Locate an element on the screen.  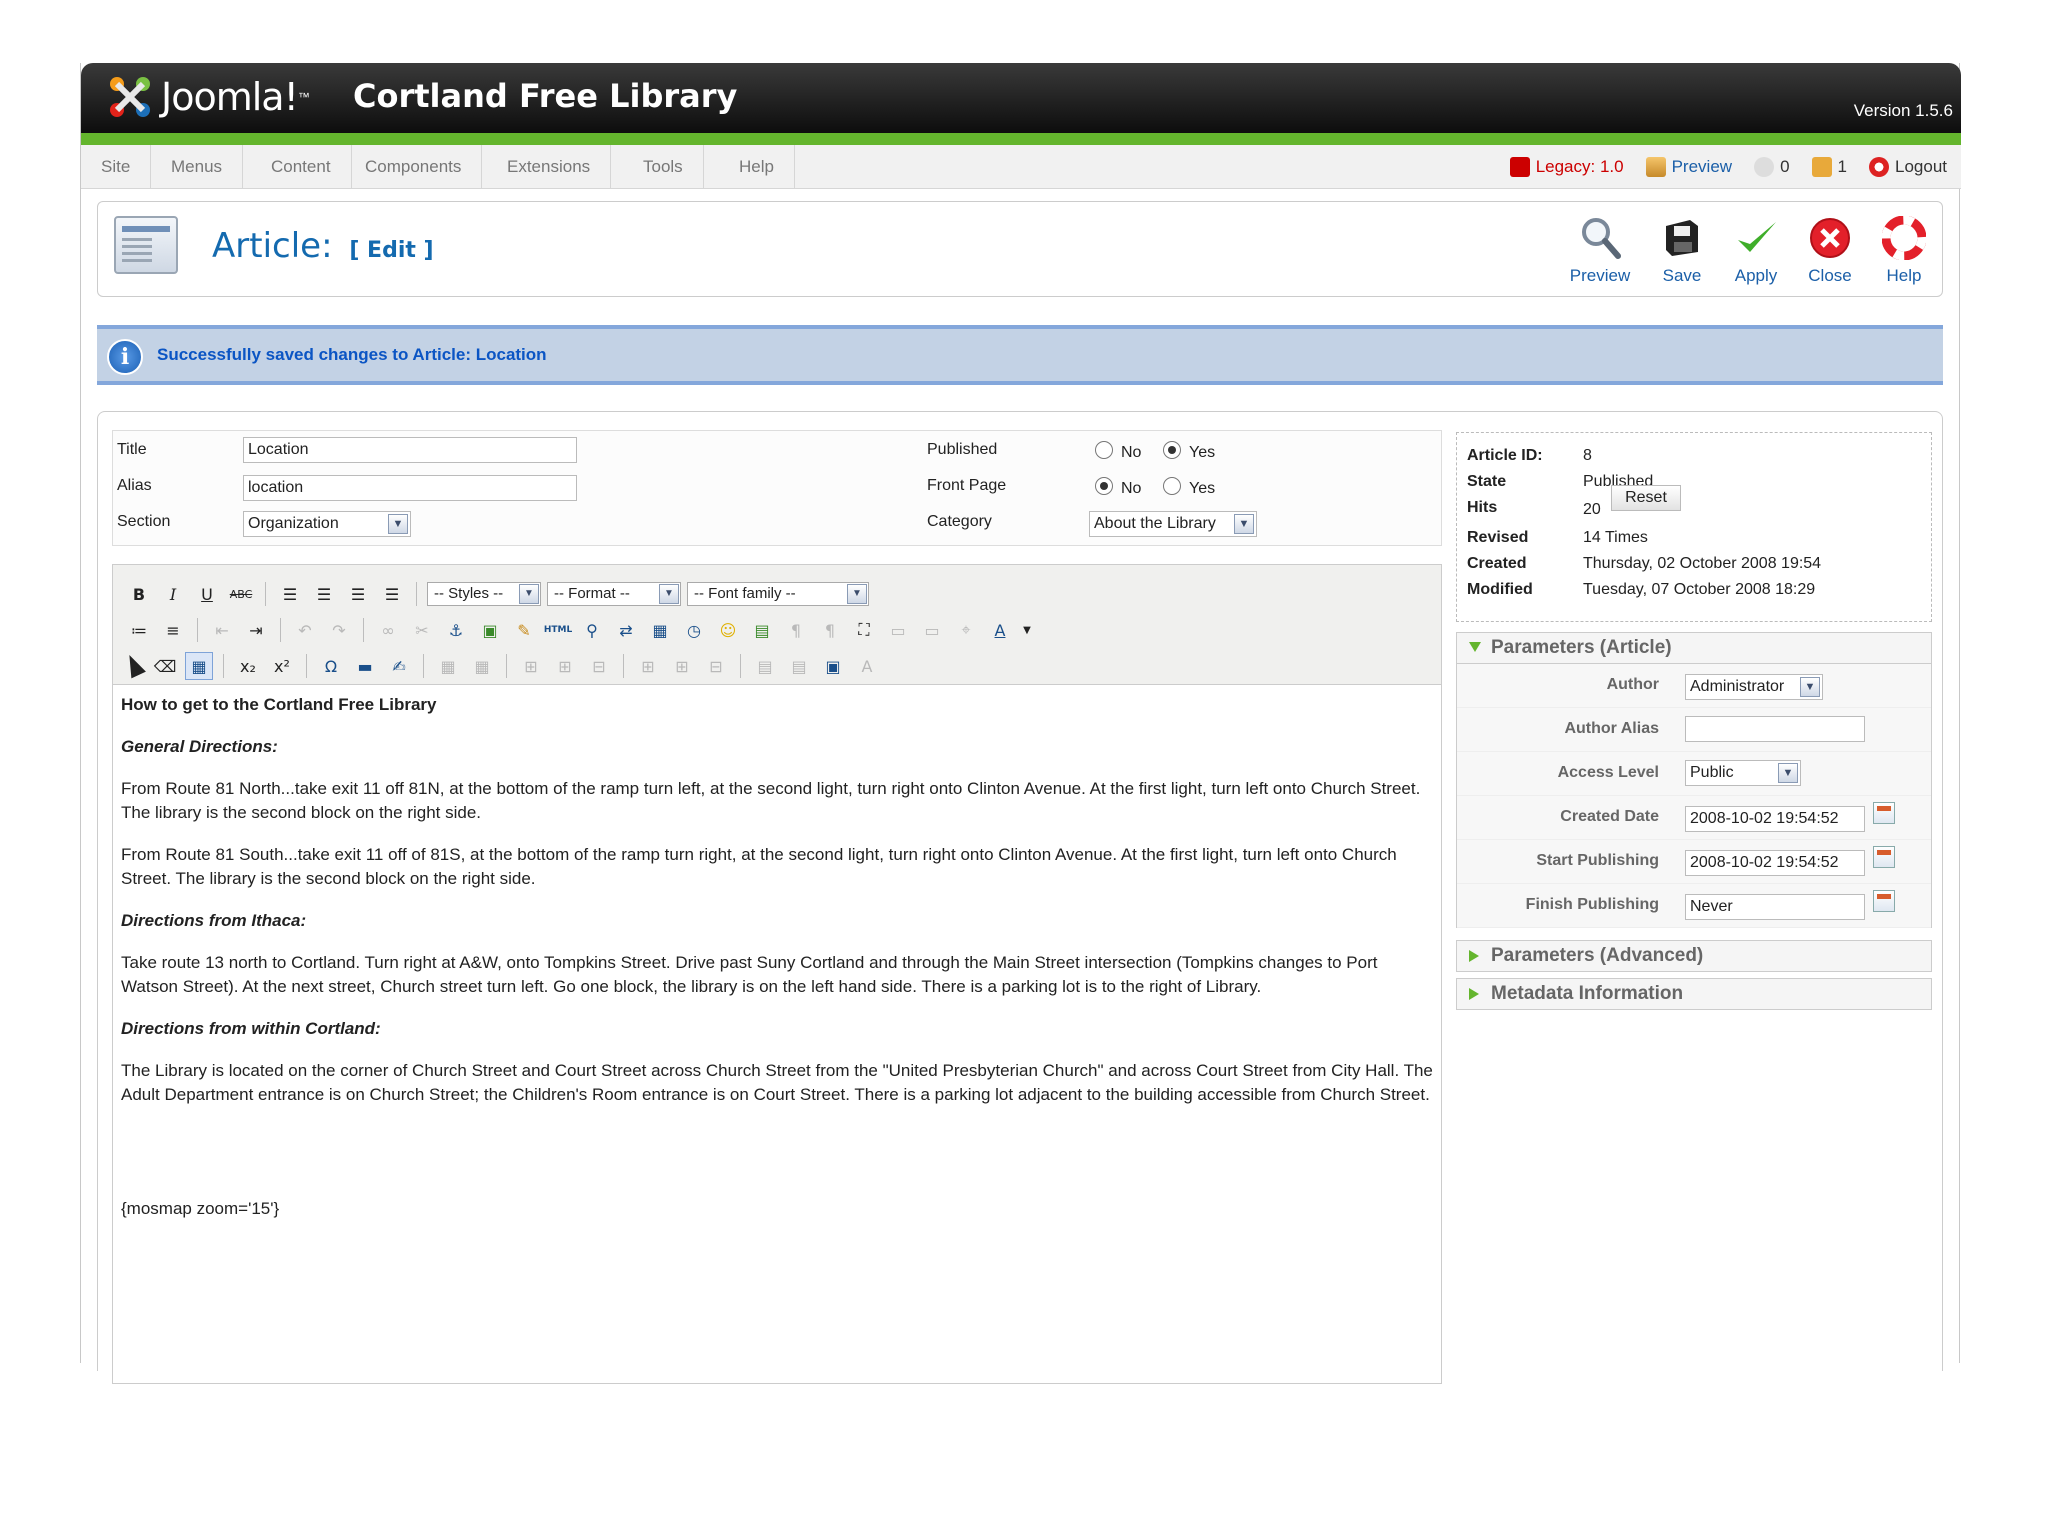
edit-css-icon: ✍ is located at coordinates (399, 666).